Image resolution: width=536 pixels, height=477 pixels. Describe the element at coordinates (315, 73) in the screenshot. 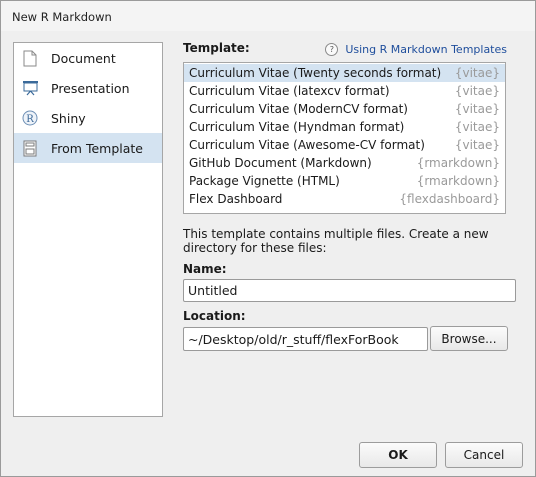

I see `template-name: Curriculum Vitae (Twenty seconds format)` at that location.